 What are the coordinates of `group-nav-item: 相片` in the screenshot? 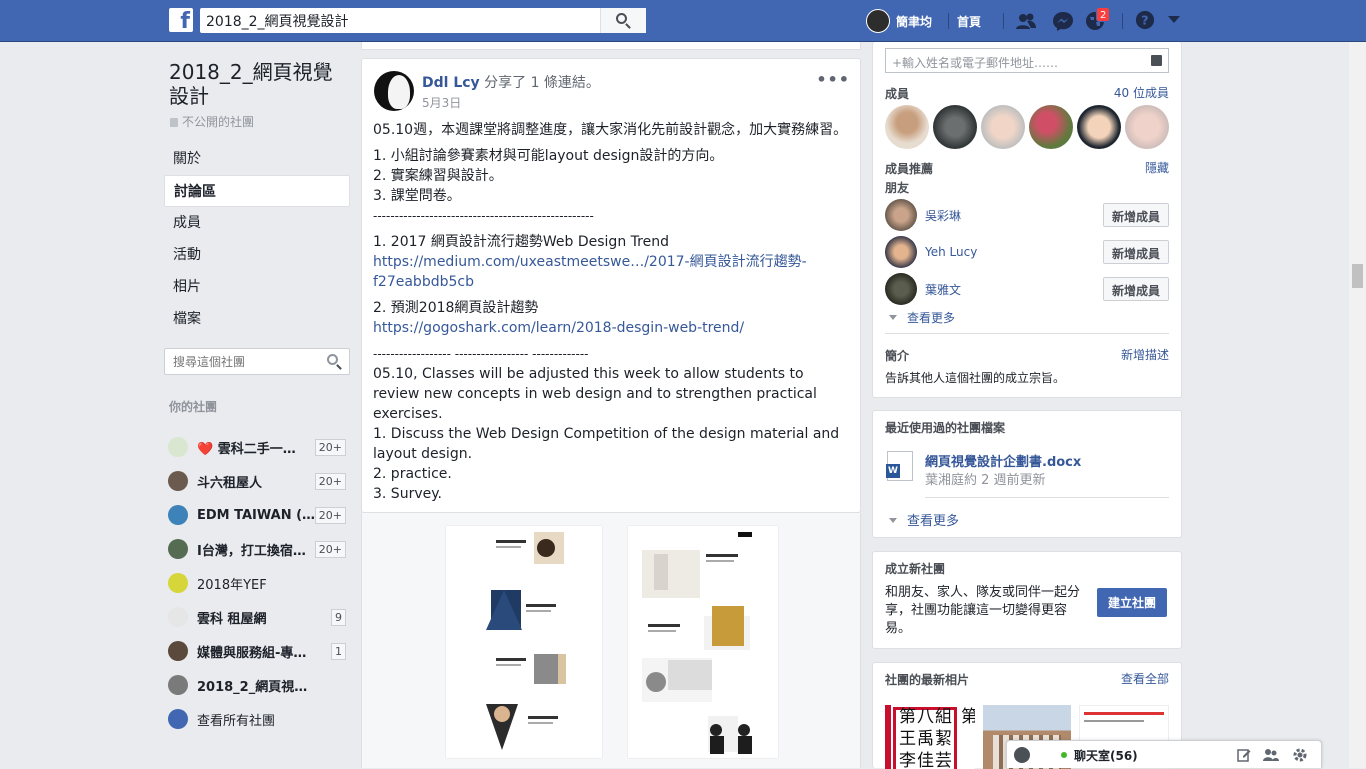 It's located at (257, 287).